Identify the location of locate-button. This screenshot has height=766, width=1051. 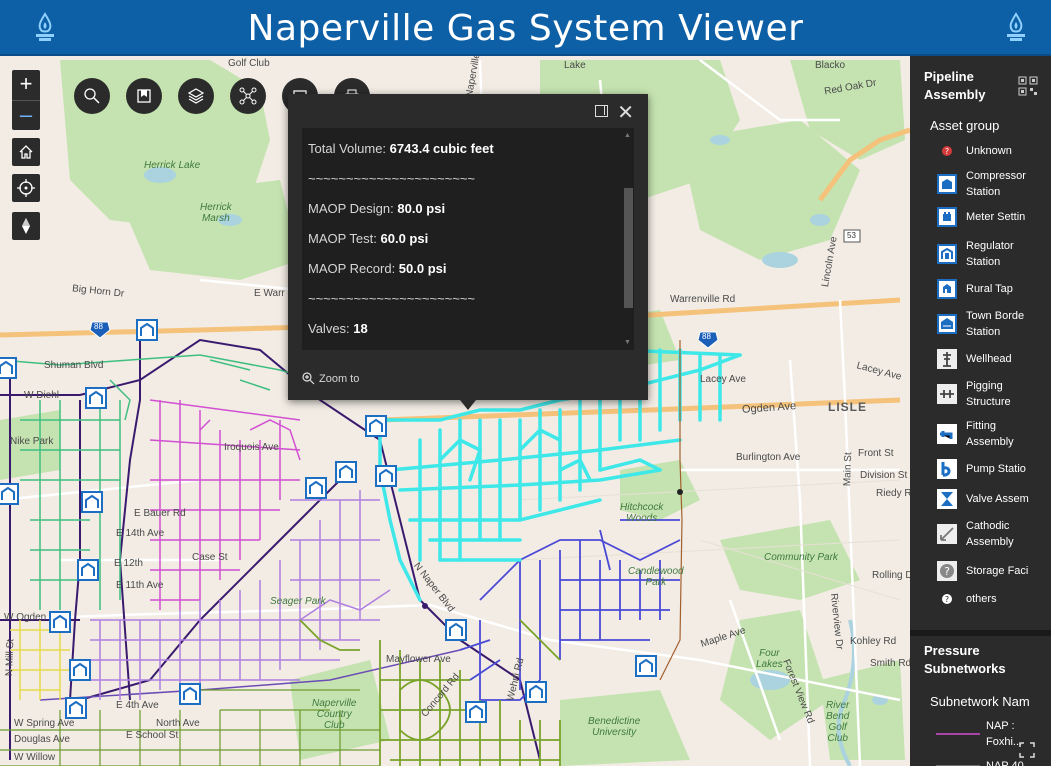
(26, 188).